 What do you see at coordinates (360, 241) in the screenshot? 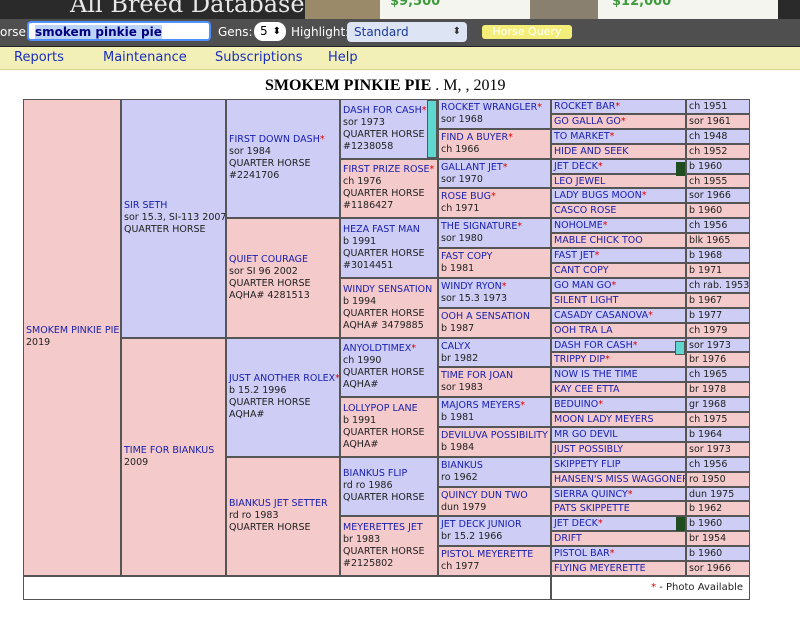
I see `horse-detail: b 1991` at bounding box center [360, 241].